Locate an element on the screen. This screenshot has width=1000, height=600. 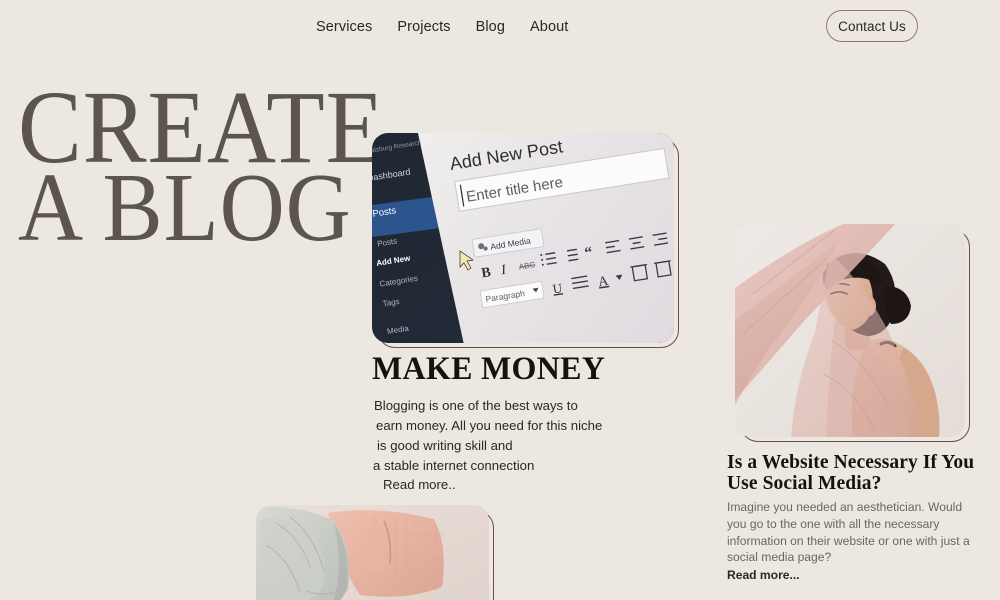
card-make-money-body-line-2: earn money. All you need for this niche is located at coordinates (489, 425).